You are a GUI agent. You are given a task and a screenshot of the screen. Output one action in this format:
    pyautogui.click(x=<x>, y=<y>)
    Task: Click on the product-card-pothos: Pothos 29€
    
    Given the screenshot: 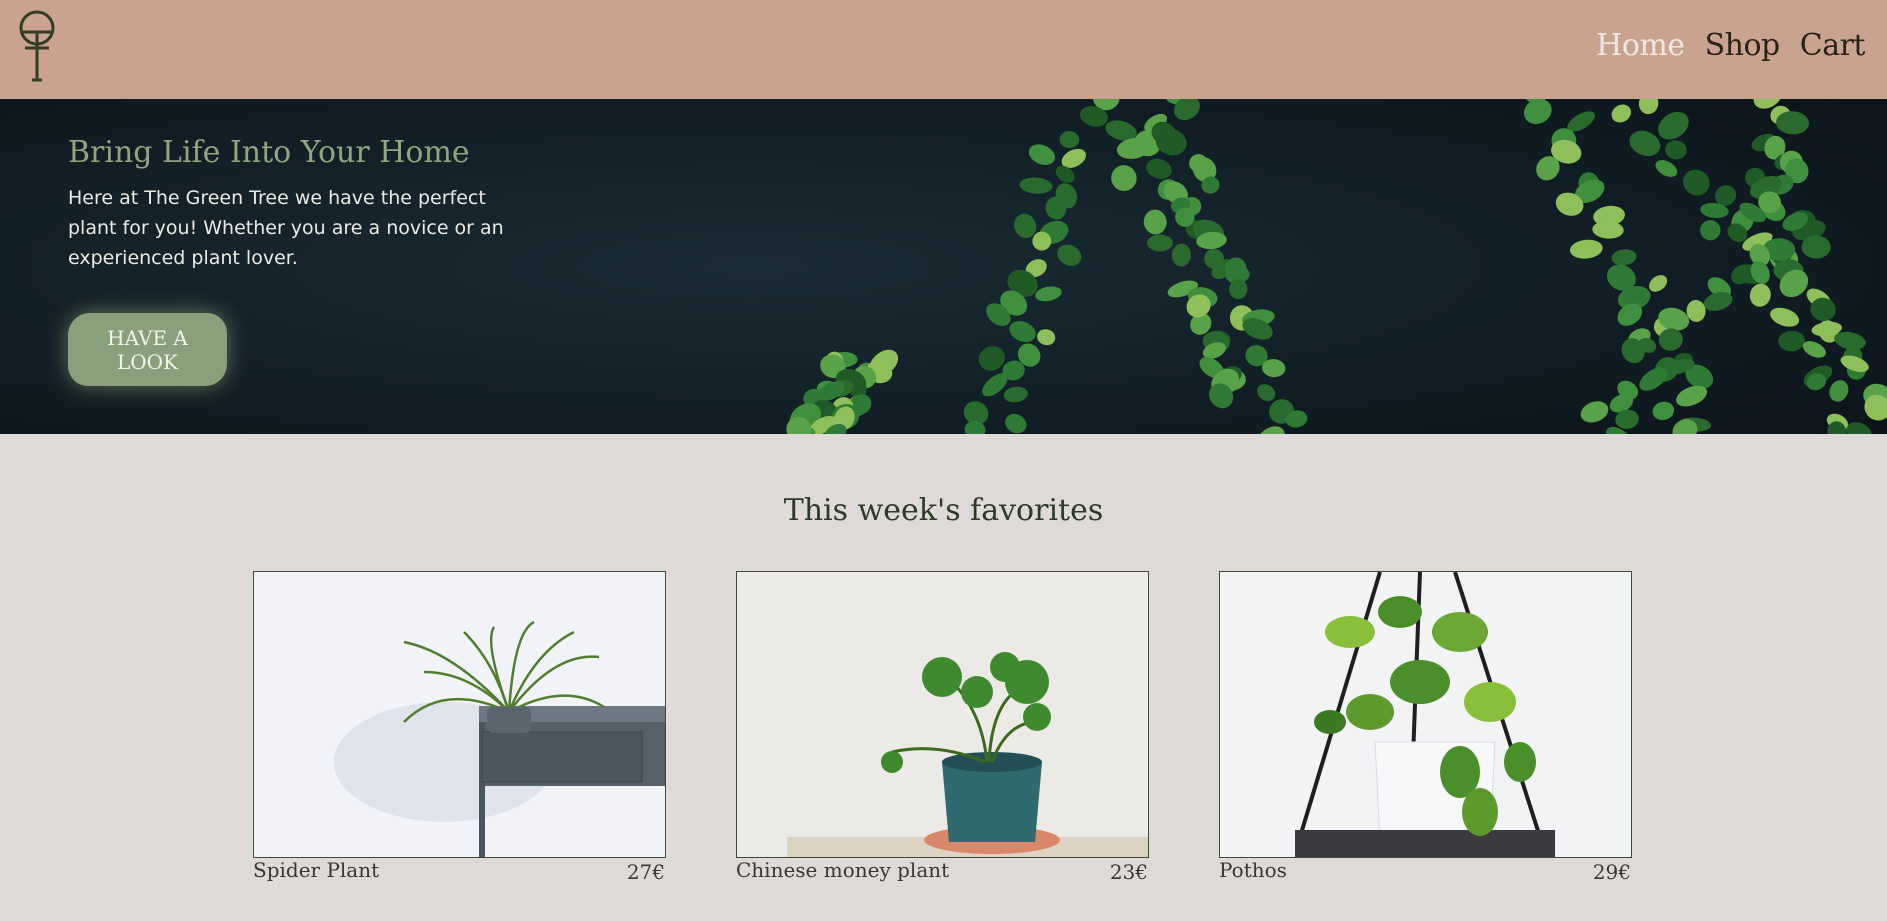 What is the action you would take?
    pyautogui.click(x=1425, y=736)
    